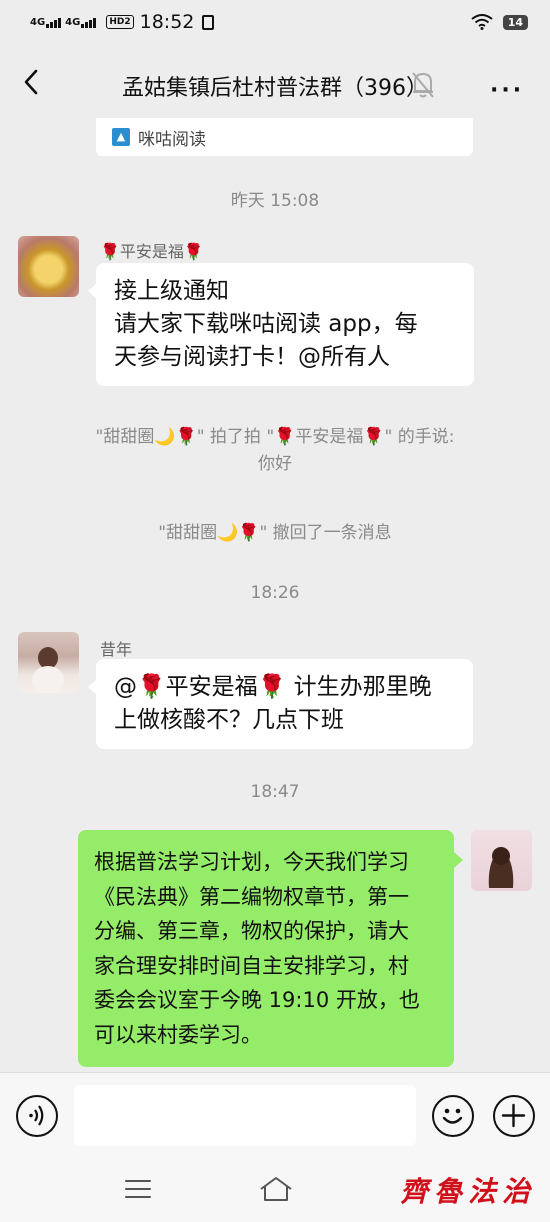 The image size is (550, 1222). I want to click on message-bubble: @🌹平安是福🌹 计生办那里晚 上做核酸不？几点下班, so click(280, 704).